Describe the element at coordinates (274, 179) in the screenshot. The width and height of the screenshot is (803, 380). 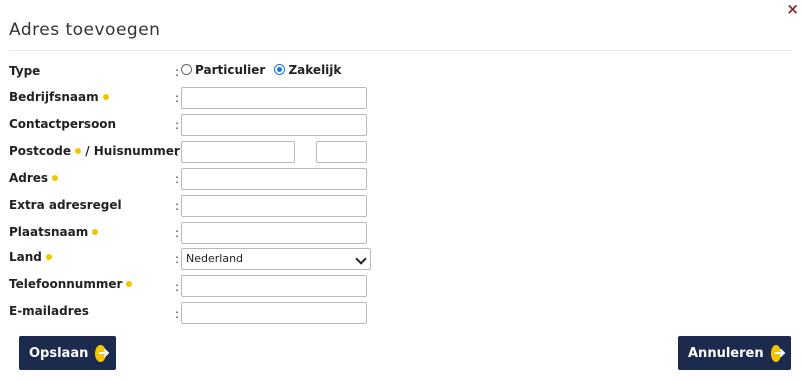
I see `adres-input` at that location.